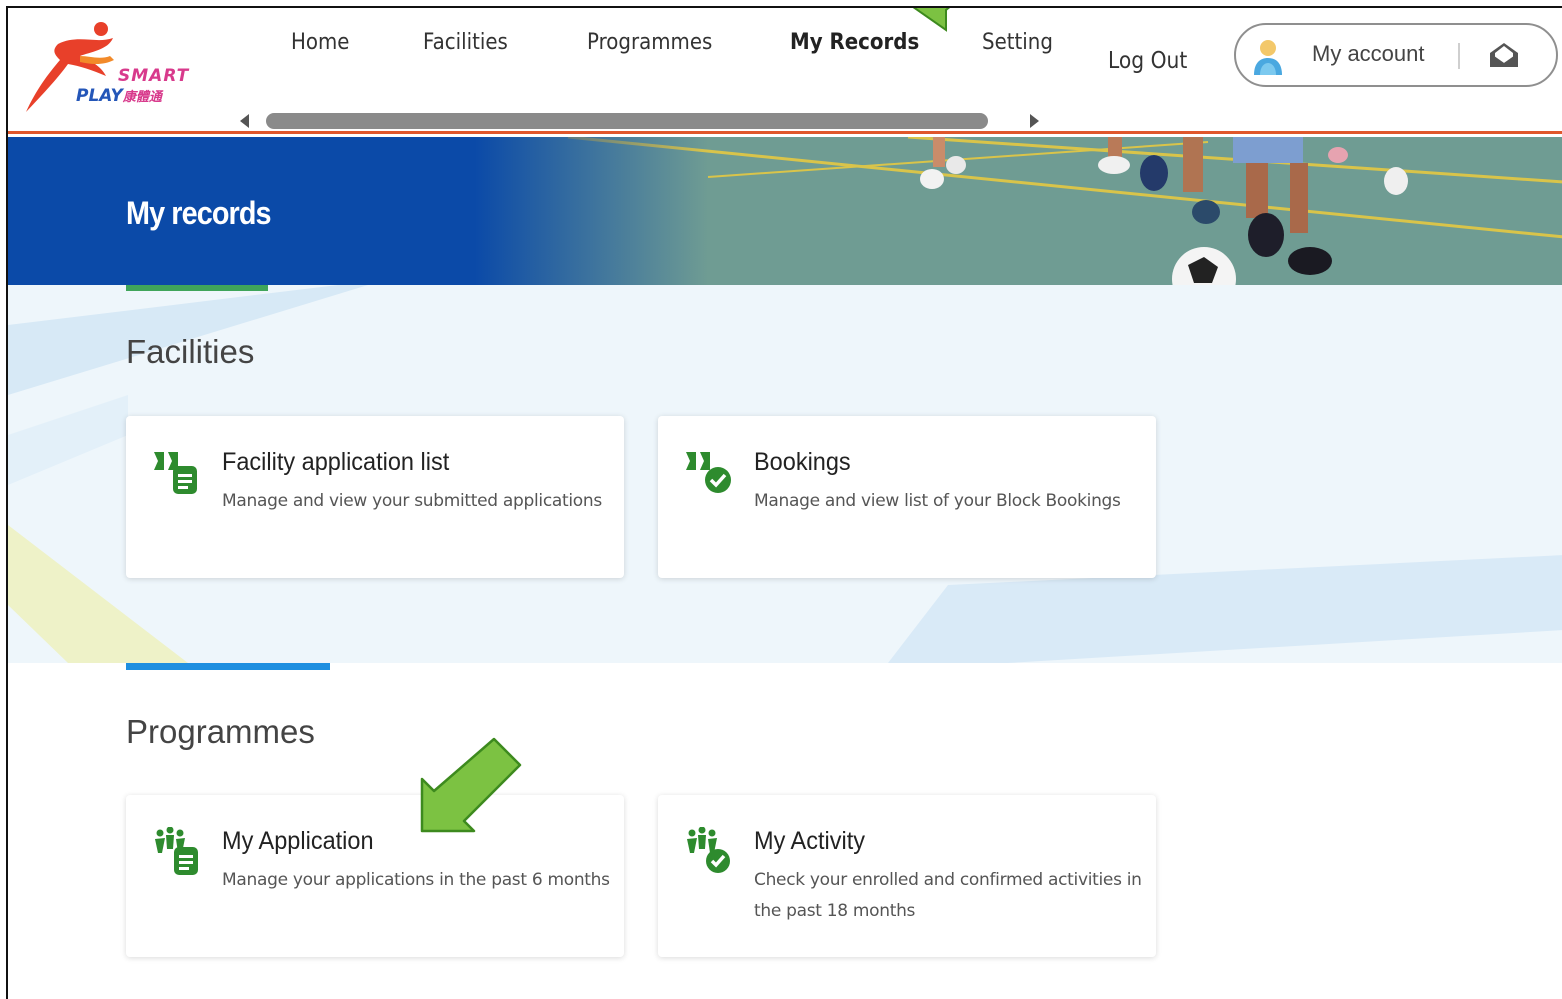 The width and height of the screenshot is (1562, 999). Describe the element at coordinates (708, 850) in the screenshot. I see `programme-activity-check-icon` at that location.